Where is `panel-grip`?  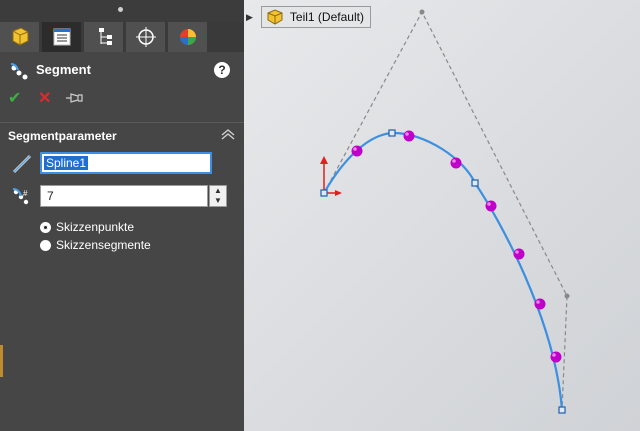 panel-grip is located at coordinates (122, 11).